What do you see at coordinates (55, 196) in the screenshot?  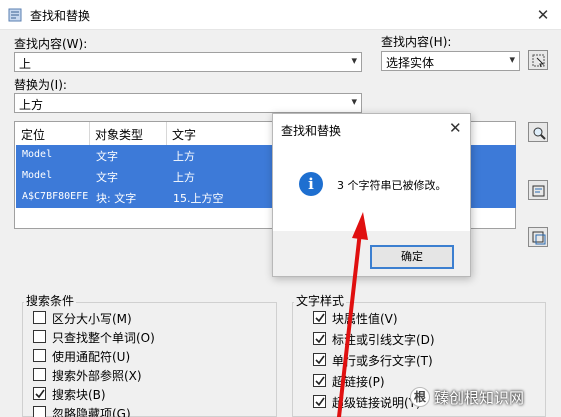 I see `cell-location: A$C7BF80EFE` at bounding box center [55, 196].